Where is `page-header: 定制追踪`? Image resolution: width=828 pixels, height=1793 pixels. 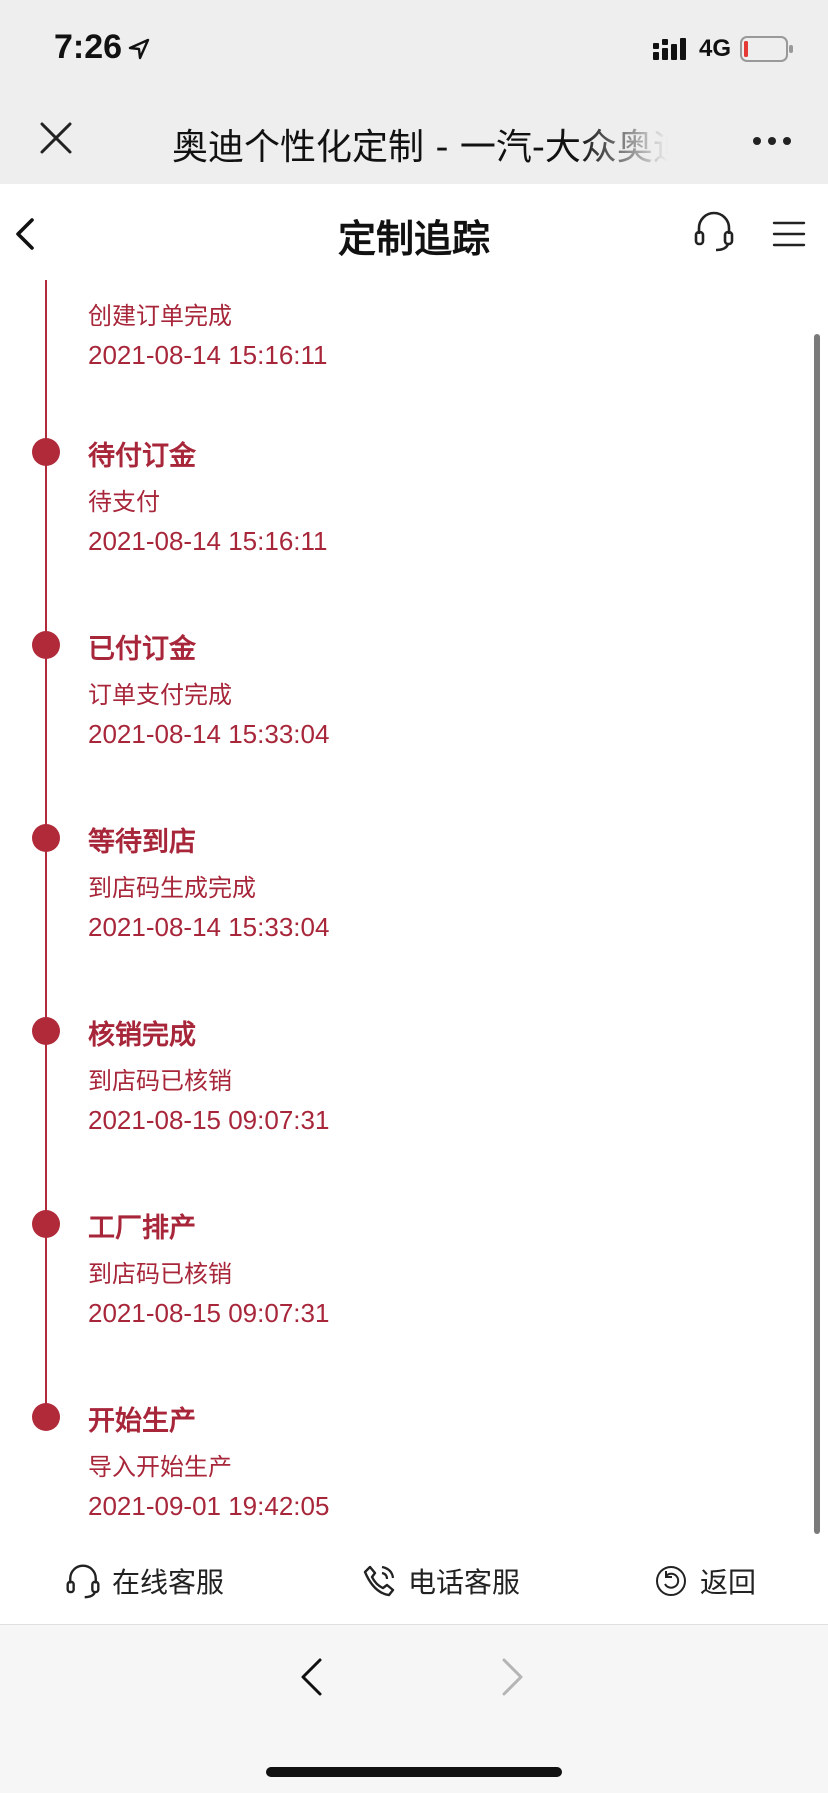
page-header: 定制追踪 is located at coordinates (414, 232).